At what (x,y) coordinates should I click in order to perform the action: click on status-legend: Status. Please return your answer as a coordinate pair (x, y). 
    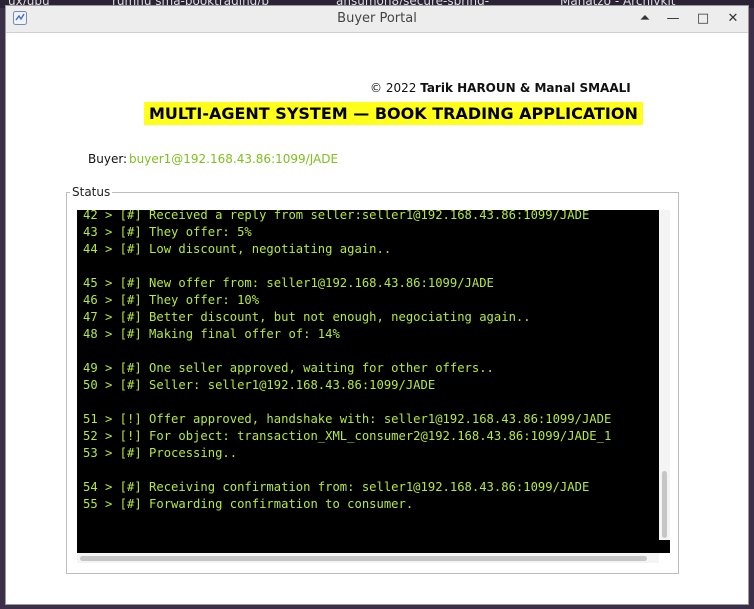
    Looking at the image, I should click on (91, 192).